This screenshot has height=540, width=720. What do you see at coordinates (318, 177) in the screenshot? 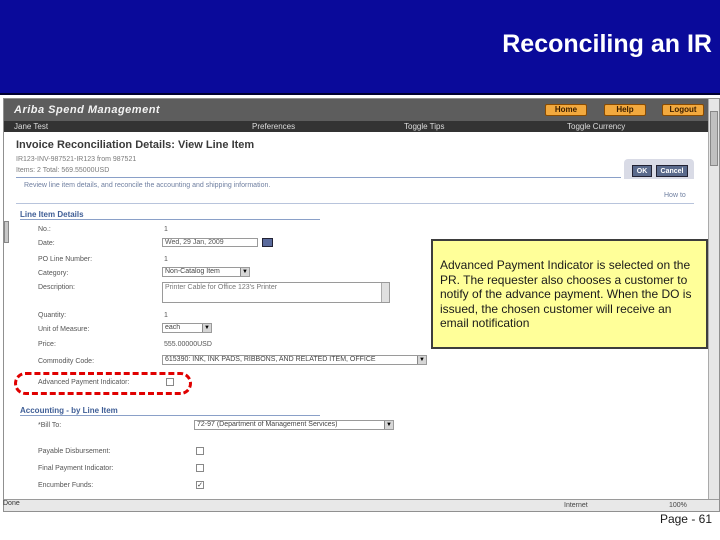
I see `header-divider` at bounding box center [318, 177].